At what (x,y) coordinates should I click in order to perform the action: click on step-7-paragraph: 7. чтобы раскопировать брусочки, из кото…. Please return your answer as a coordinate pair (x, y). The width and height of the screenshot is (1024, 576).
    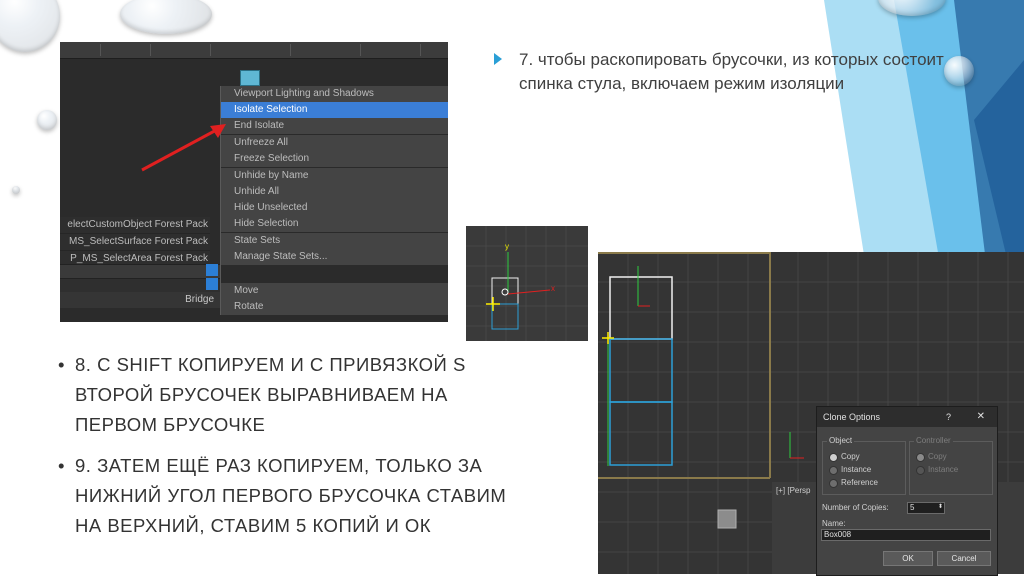
    Looking at the image, I should click on (723, 72).